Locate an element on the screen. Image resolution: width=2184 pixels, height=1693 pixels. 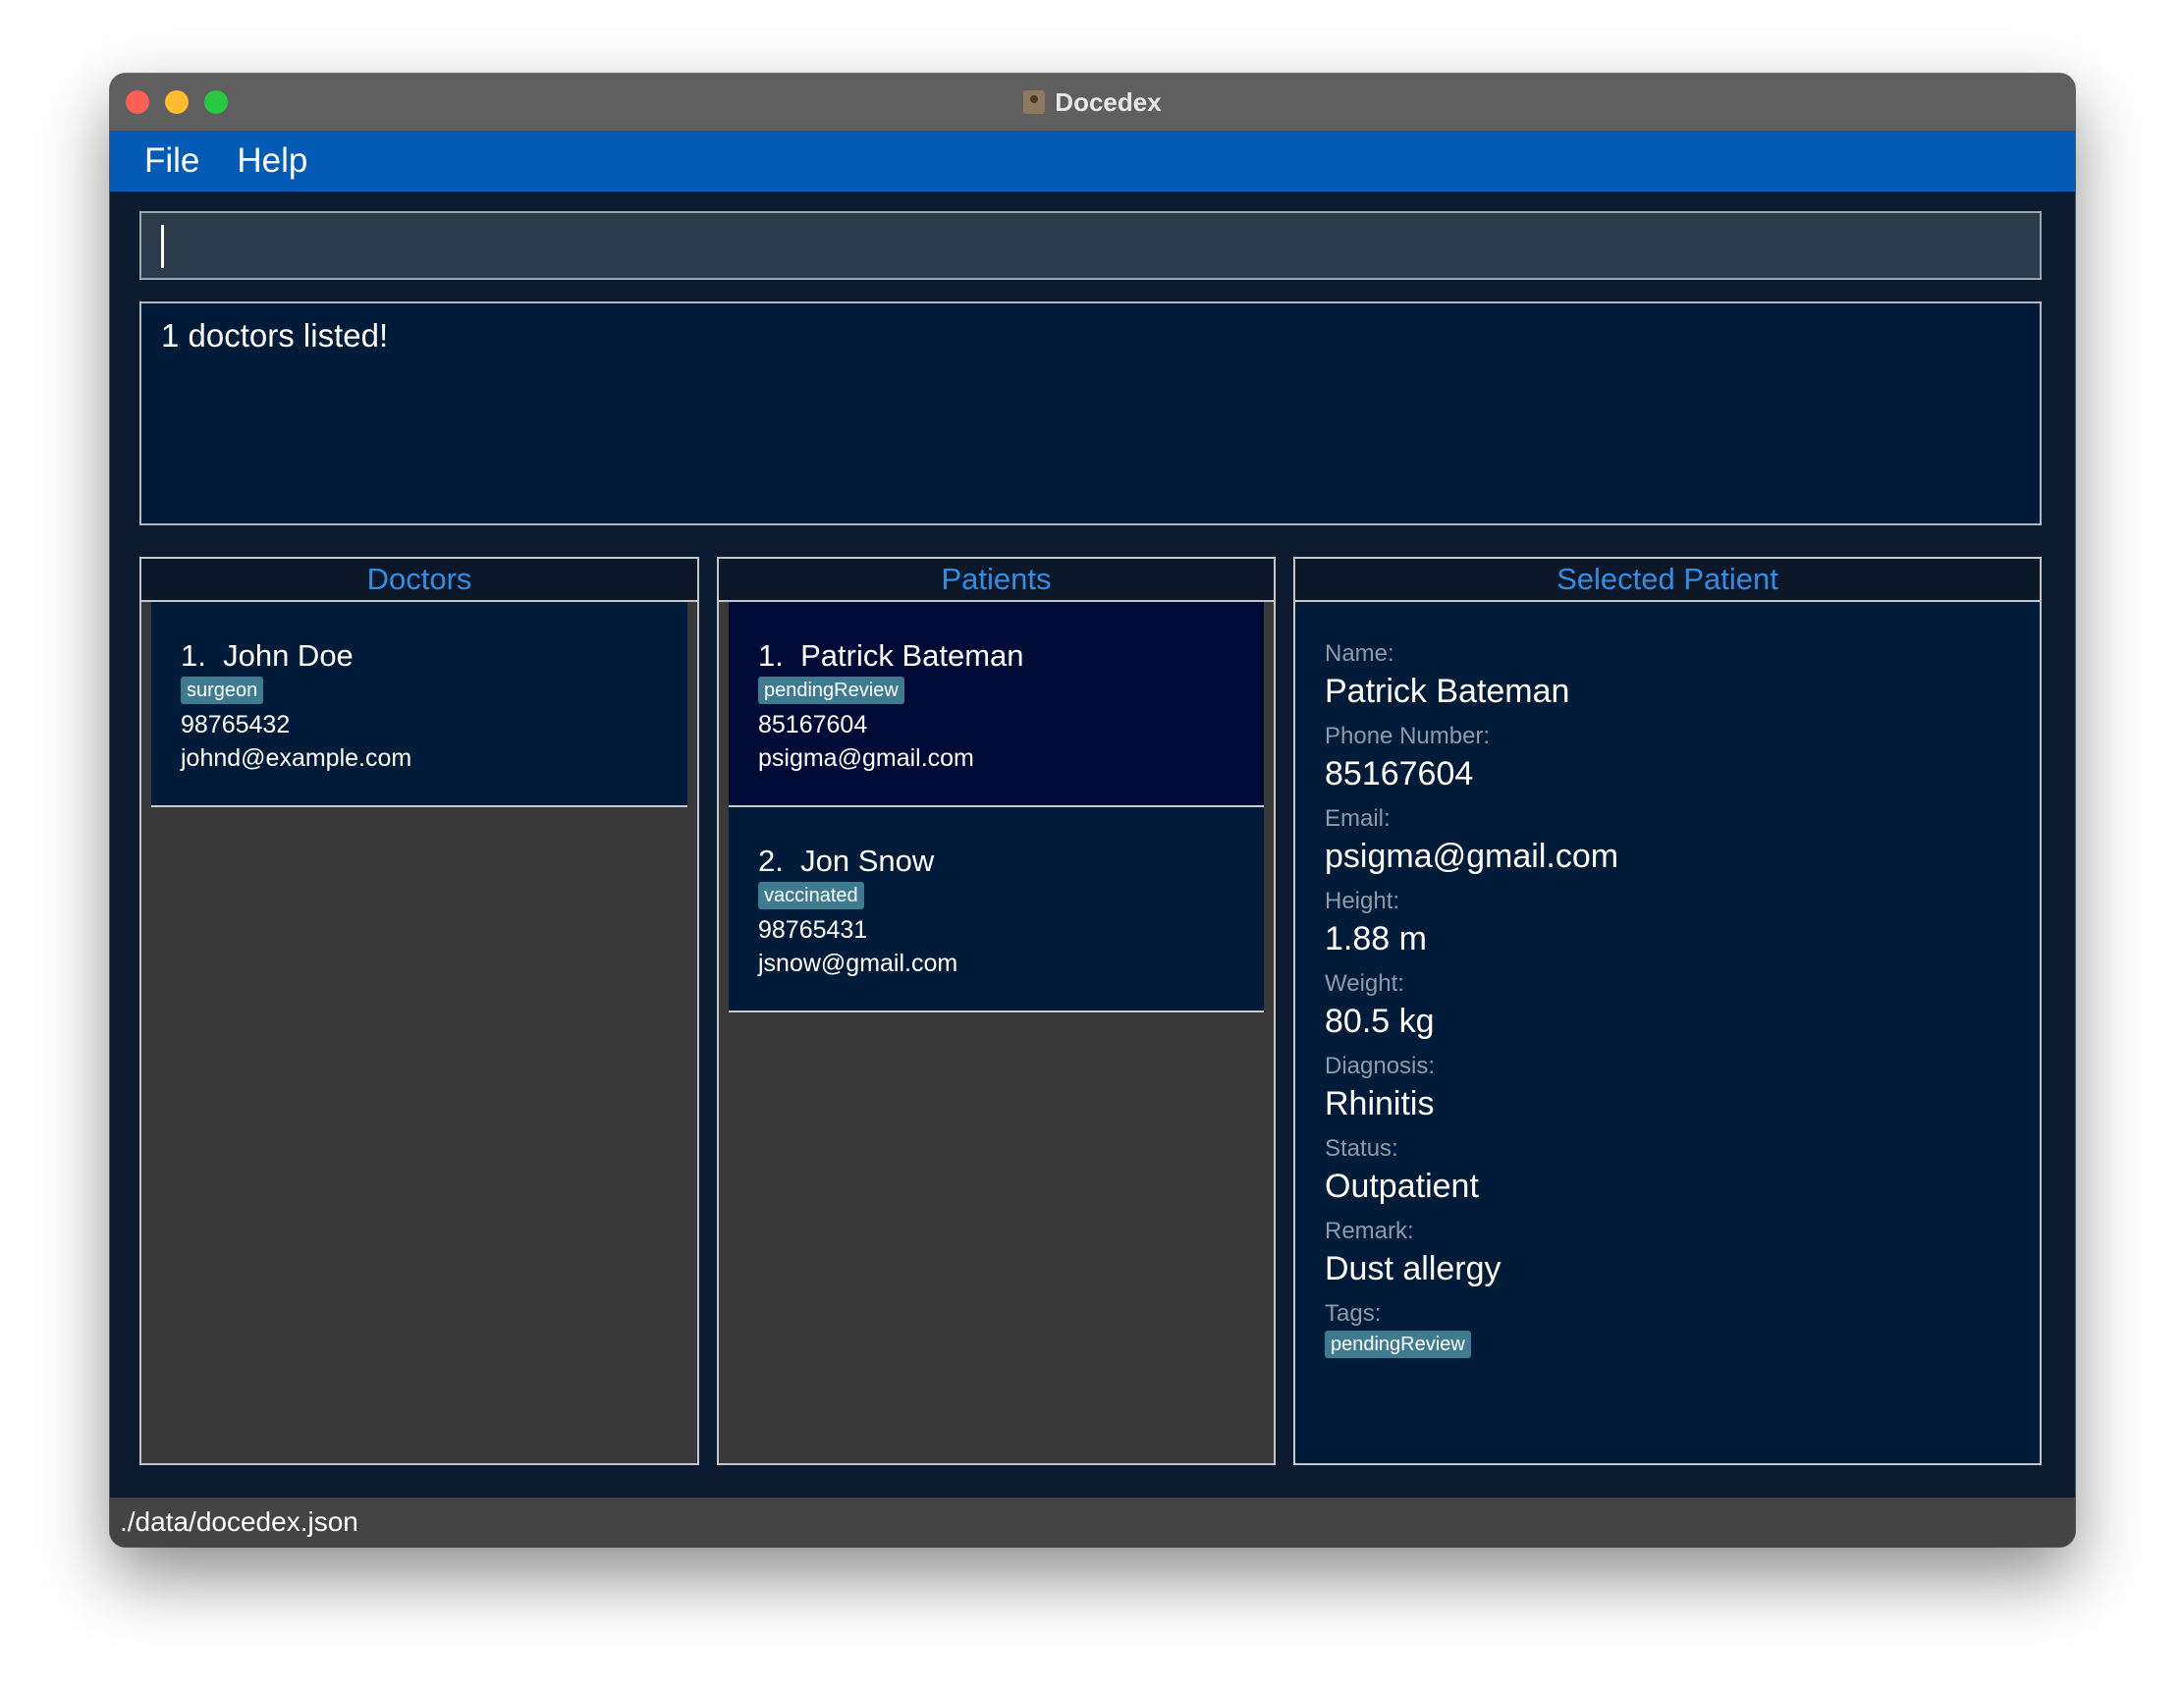
height-value: 1.88 m is located at coordinates (1376, 938).